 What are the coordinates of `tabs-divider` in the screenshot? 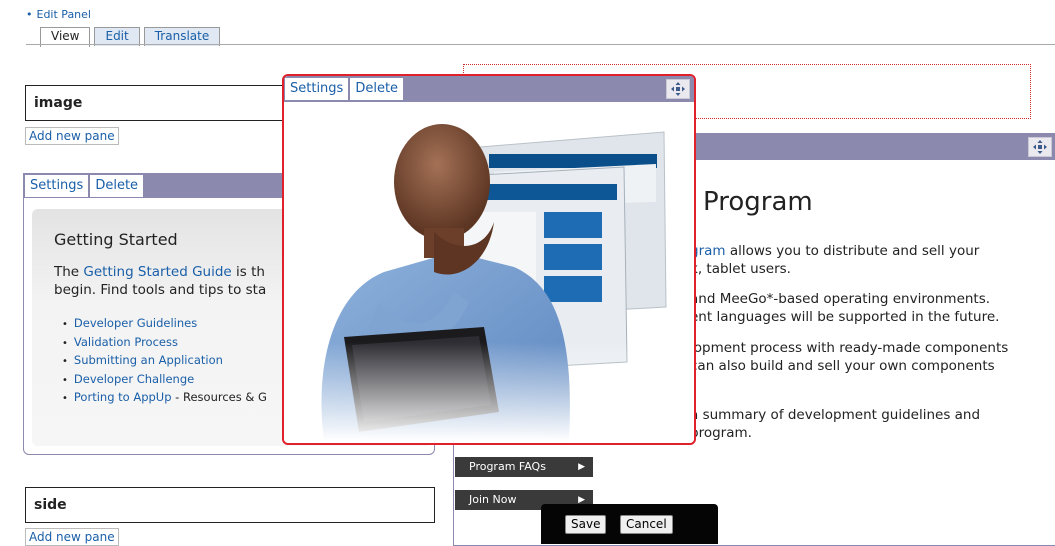 It's located at (540, 44).